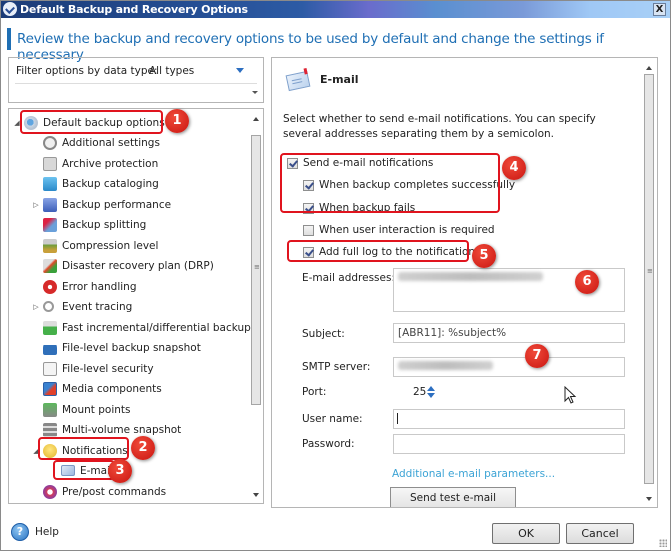  What do you see at coordinates (9, 39) in the screenshot?
I see `header-accent` at bounding box center [9, 39].